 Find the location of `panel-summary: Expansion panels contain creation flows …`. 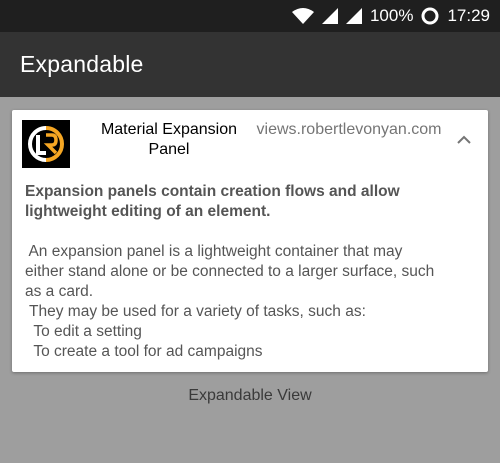

panel-summary: Expansion panels contain creation flows … is located at coordinates (212, 201).